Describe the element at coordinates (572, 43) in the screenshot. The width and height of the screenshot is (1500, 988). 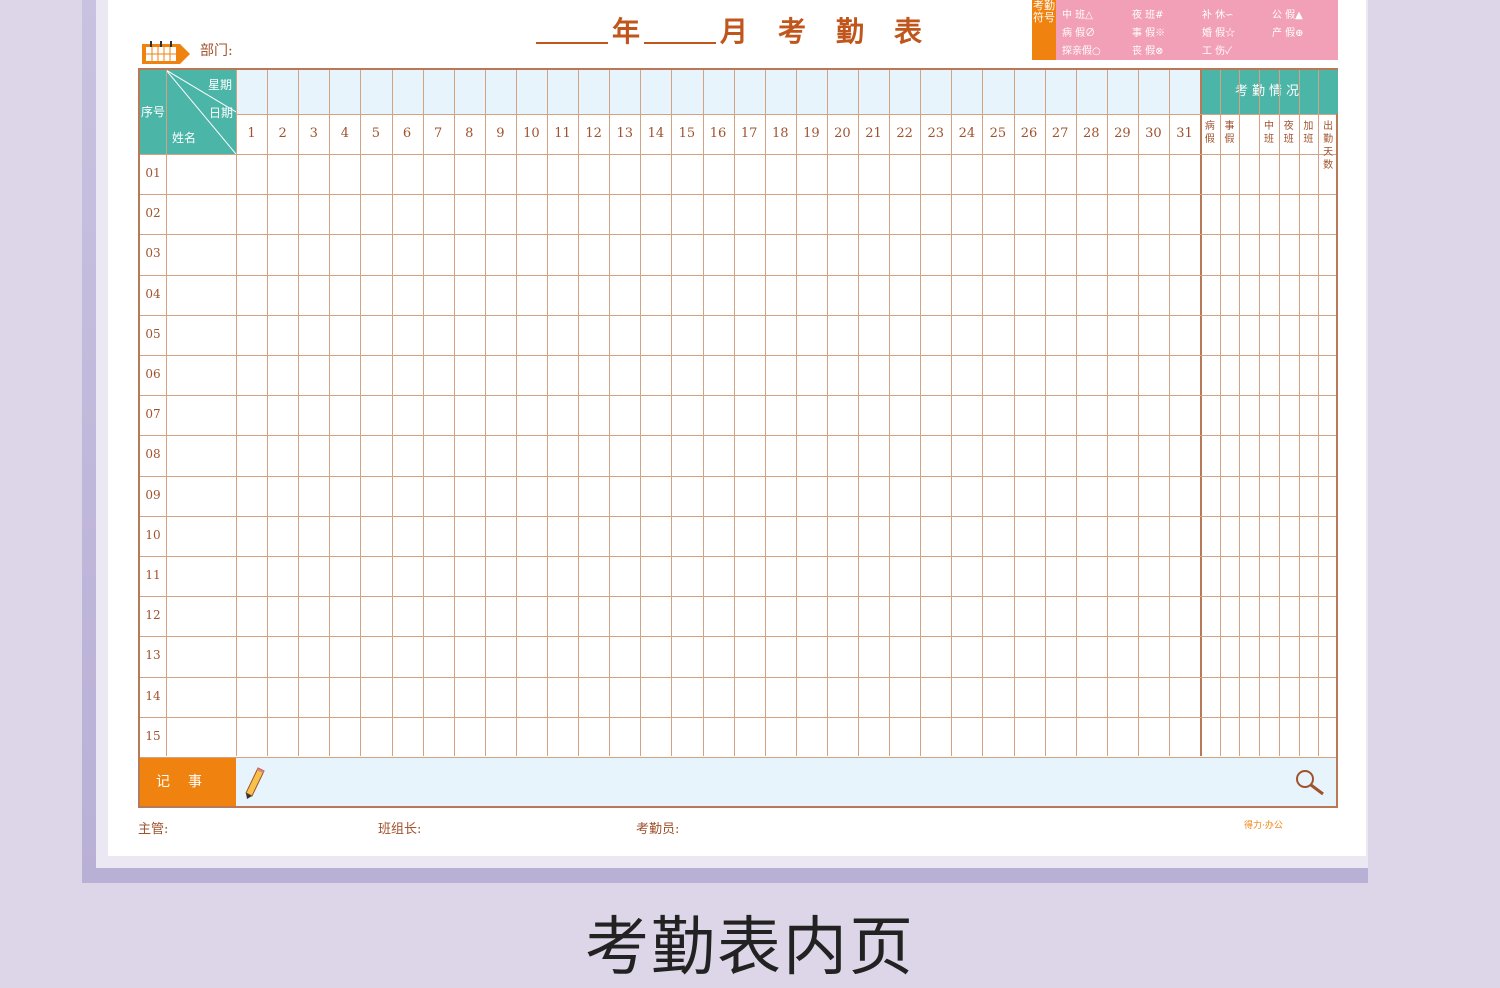
I see `year-blank` at that location.